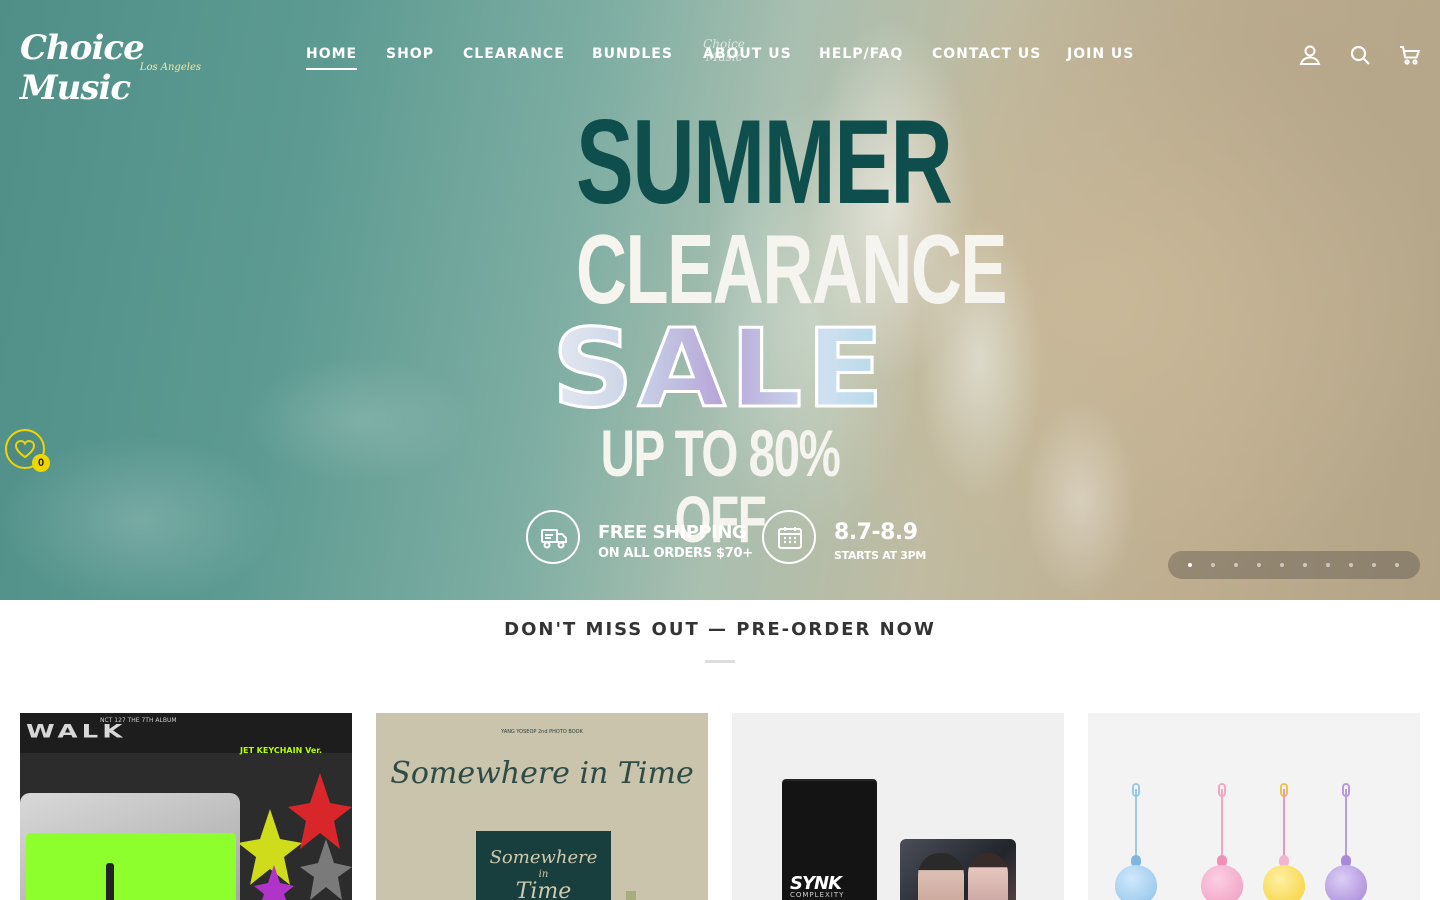 This screenshot has width=1440, height=900. I want to click on cart-icon, so click(1410, 55).